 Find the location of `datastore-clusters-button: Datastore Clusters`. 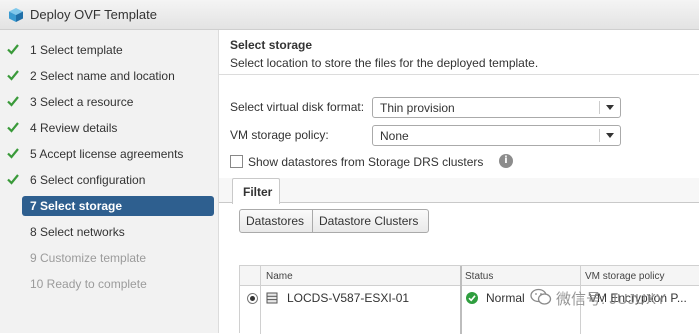

datastore-clusters-button: Datastore Clusters is located at coordinates (370, 221).